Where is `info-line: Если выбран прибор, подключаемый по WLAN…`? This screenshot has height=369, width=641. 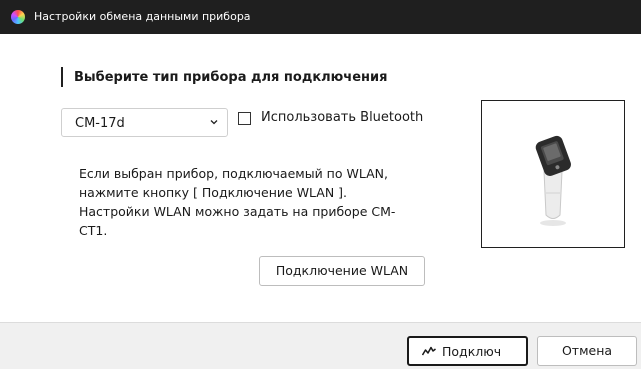
info-line: Если выбран прибор, подключаемый по WLAN… is located at coordinates (233, 173).